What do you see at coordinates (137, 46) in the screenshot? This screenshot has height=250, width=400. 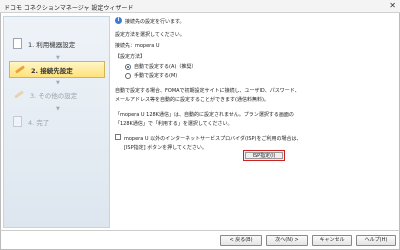 I see `destination-text: 接続先：mopera U` at bounding box center [137, 46].